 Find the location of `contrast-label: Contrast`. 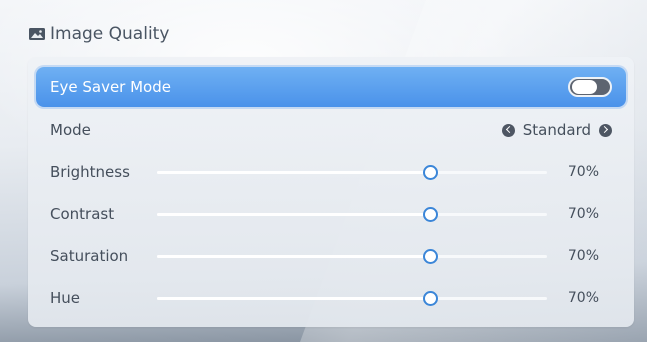

contrast-label: Contrast is located at coordinates (82, 214).